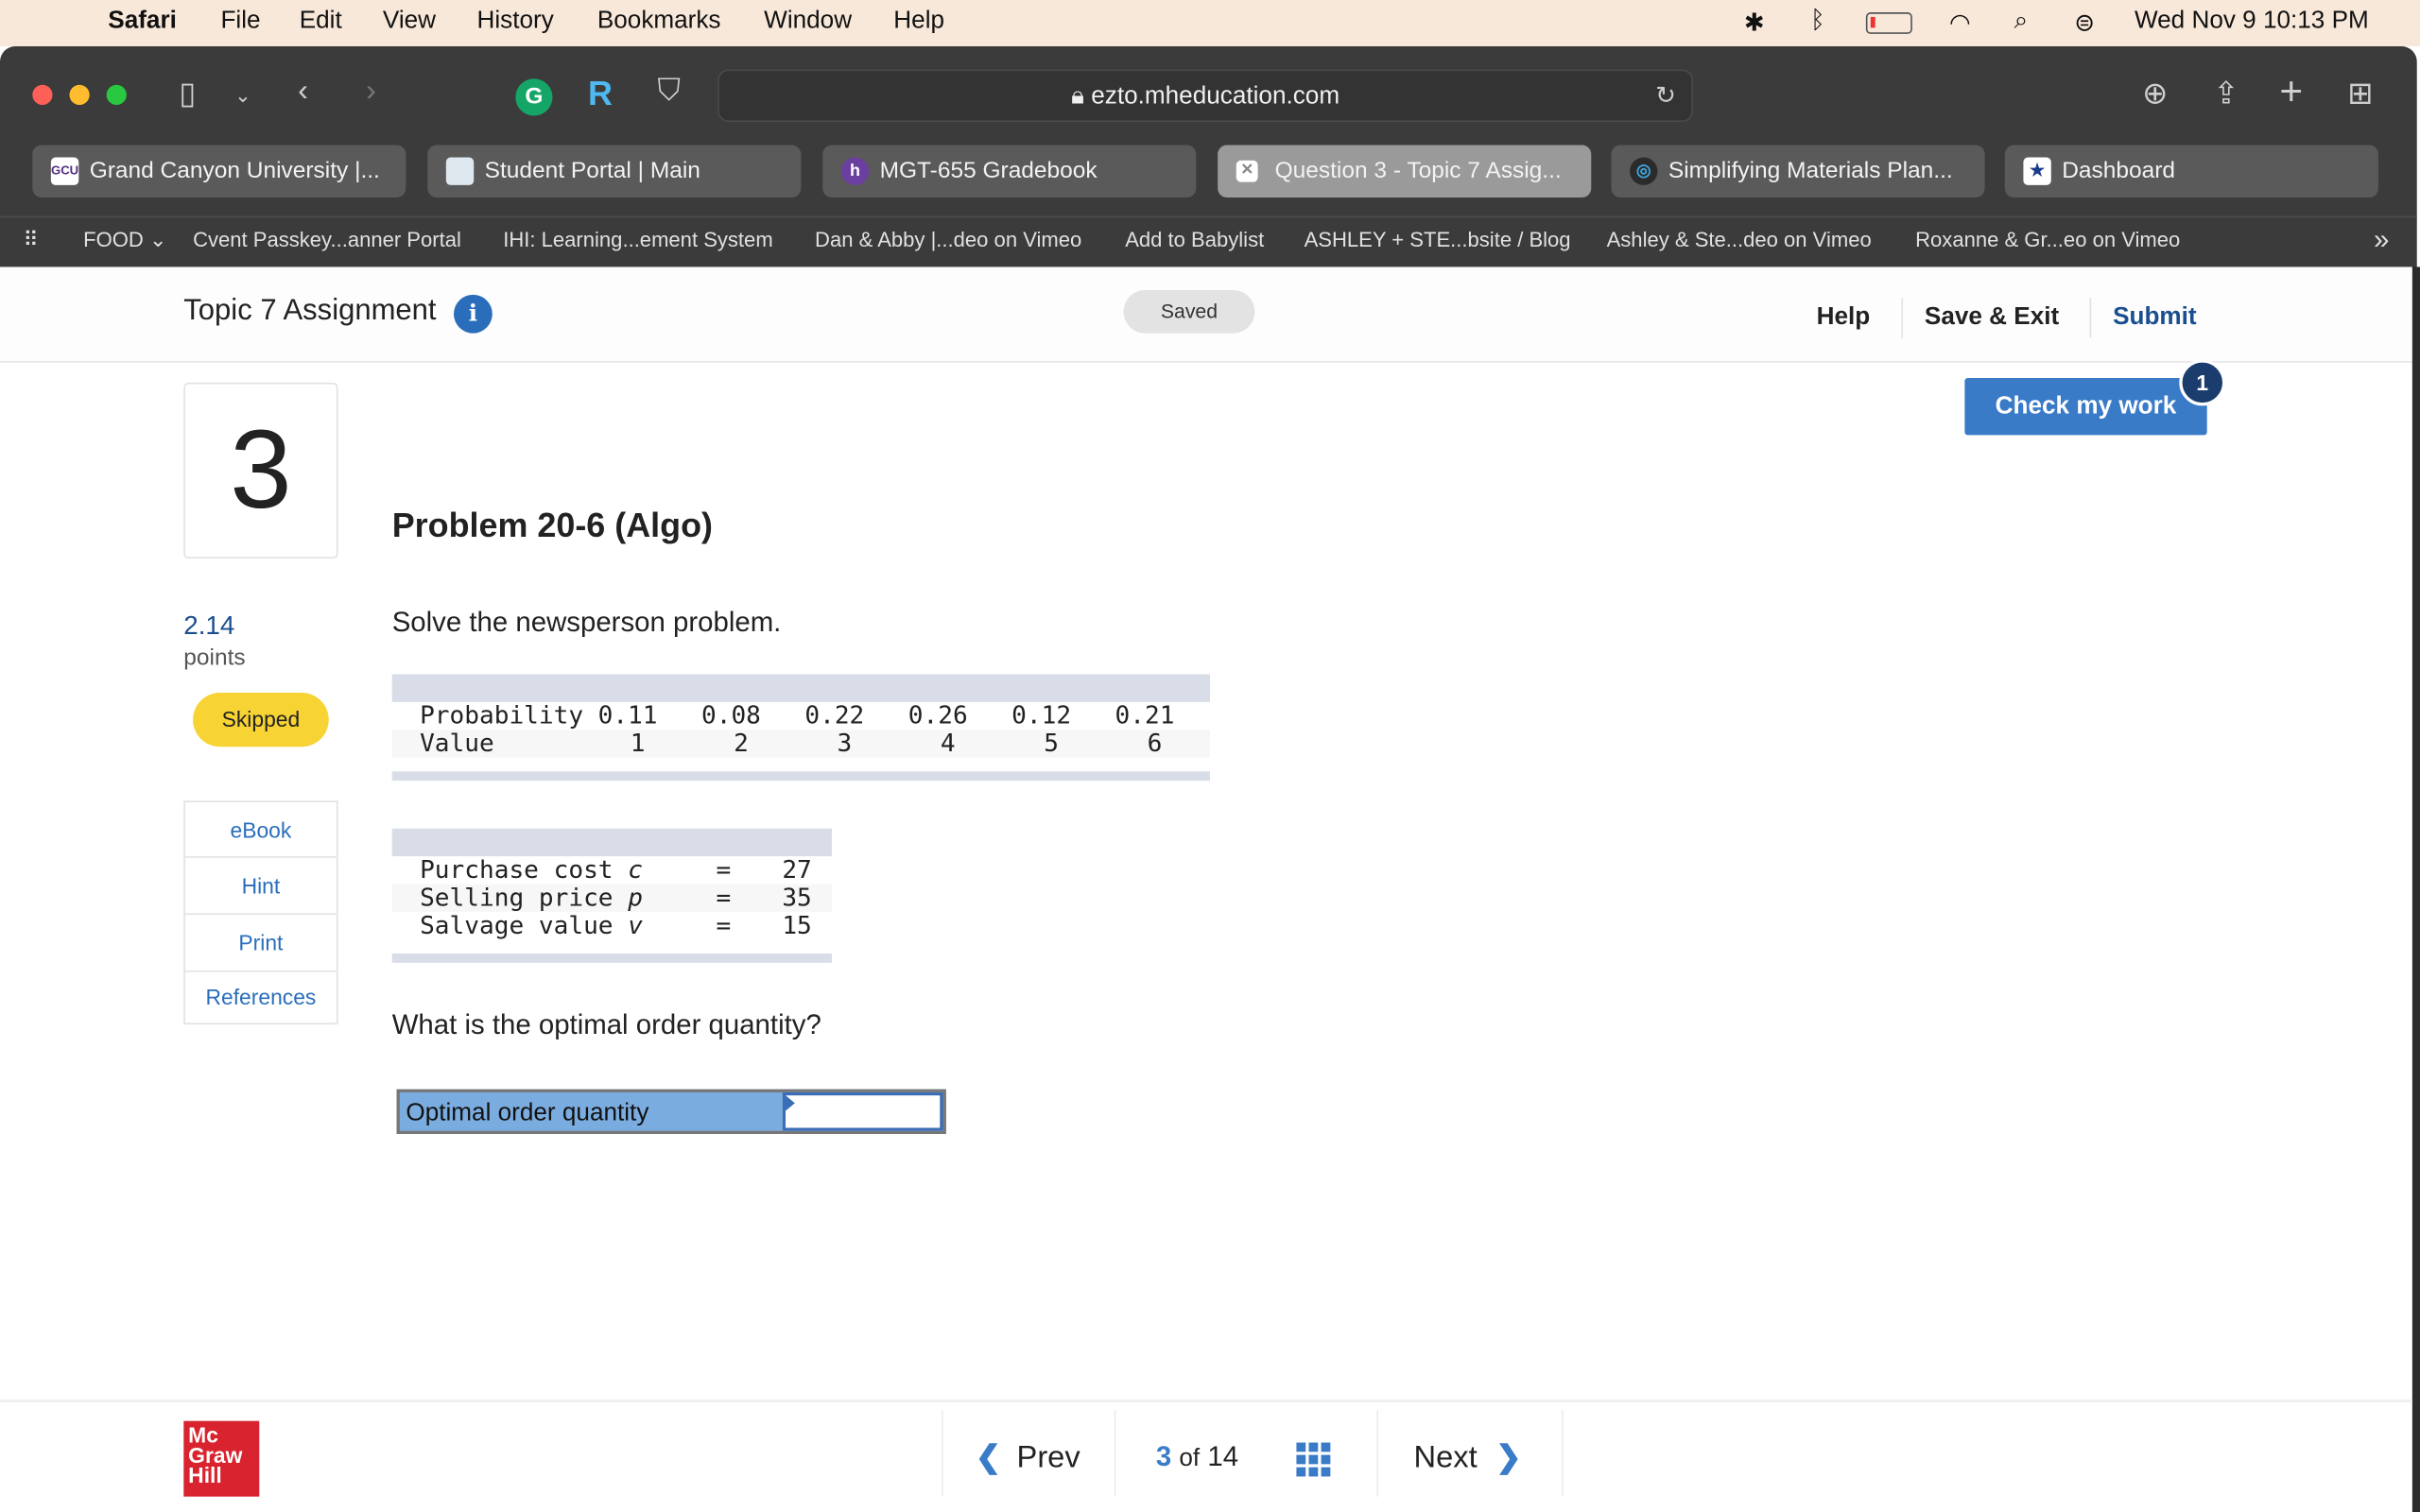 This screenshot has height=1512, width=2420. Describe the element at coordinates (948, 240) in the screenshot. I see `bookmark: Dan & Abby |...deo on Vimeo` at that location.